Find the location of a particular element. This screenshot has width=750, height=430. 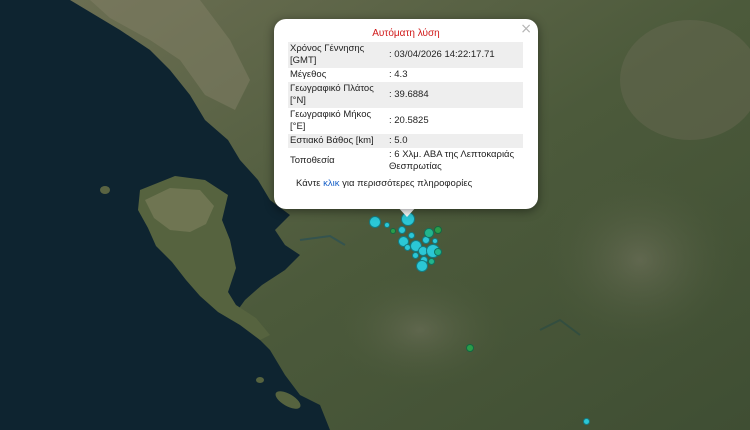

origin-time-label: Χρόνος Γέννησης [GMT] is located at coordinates (327, 54).